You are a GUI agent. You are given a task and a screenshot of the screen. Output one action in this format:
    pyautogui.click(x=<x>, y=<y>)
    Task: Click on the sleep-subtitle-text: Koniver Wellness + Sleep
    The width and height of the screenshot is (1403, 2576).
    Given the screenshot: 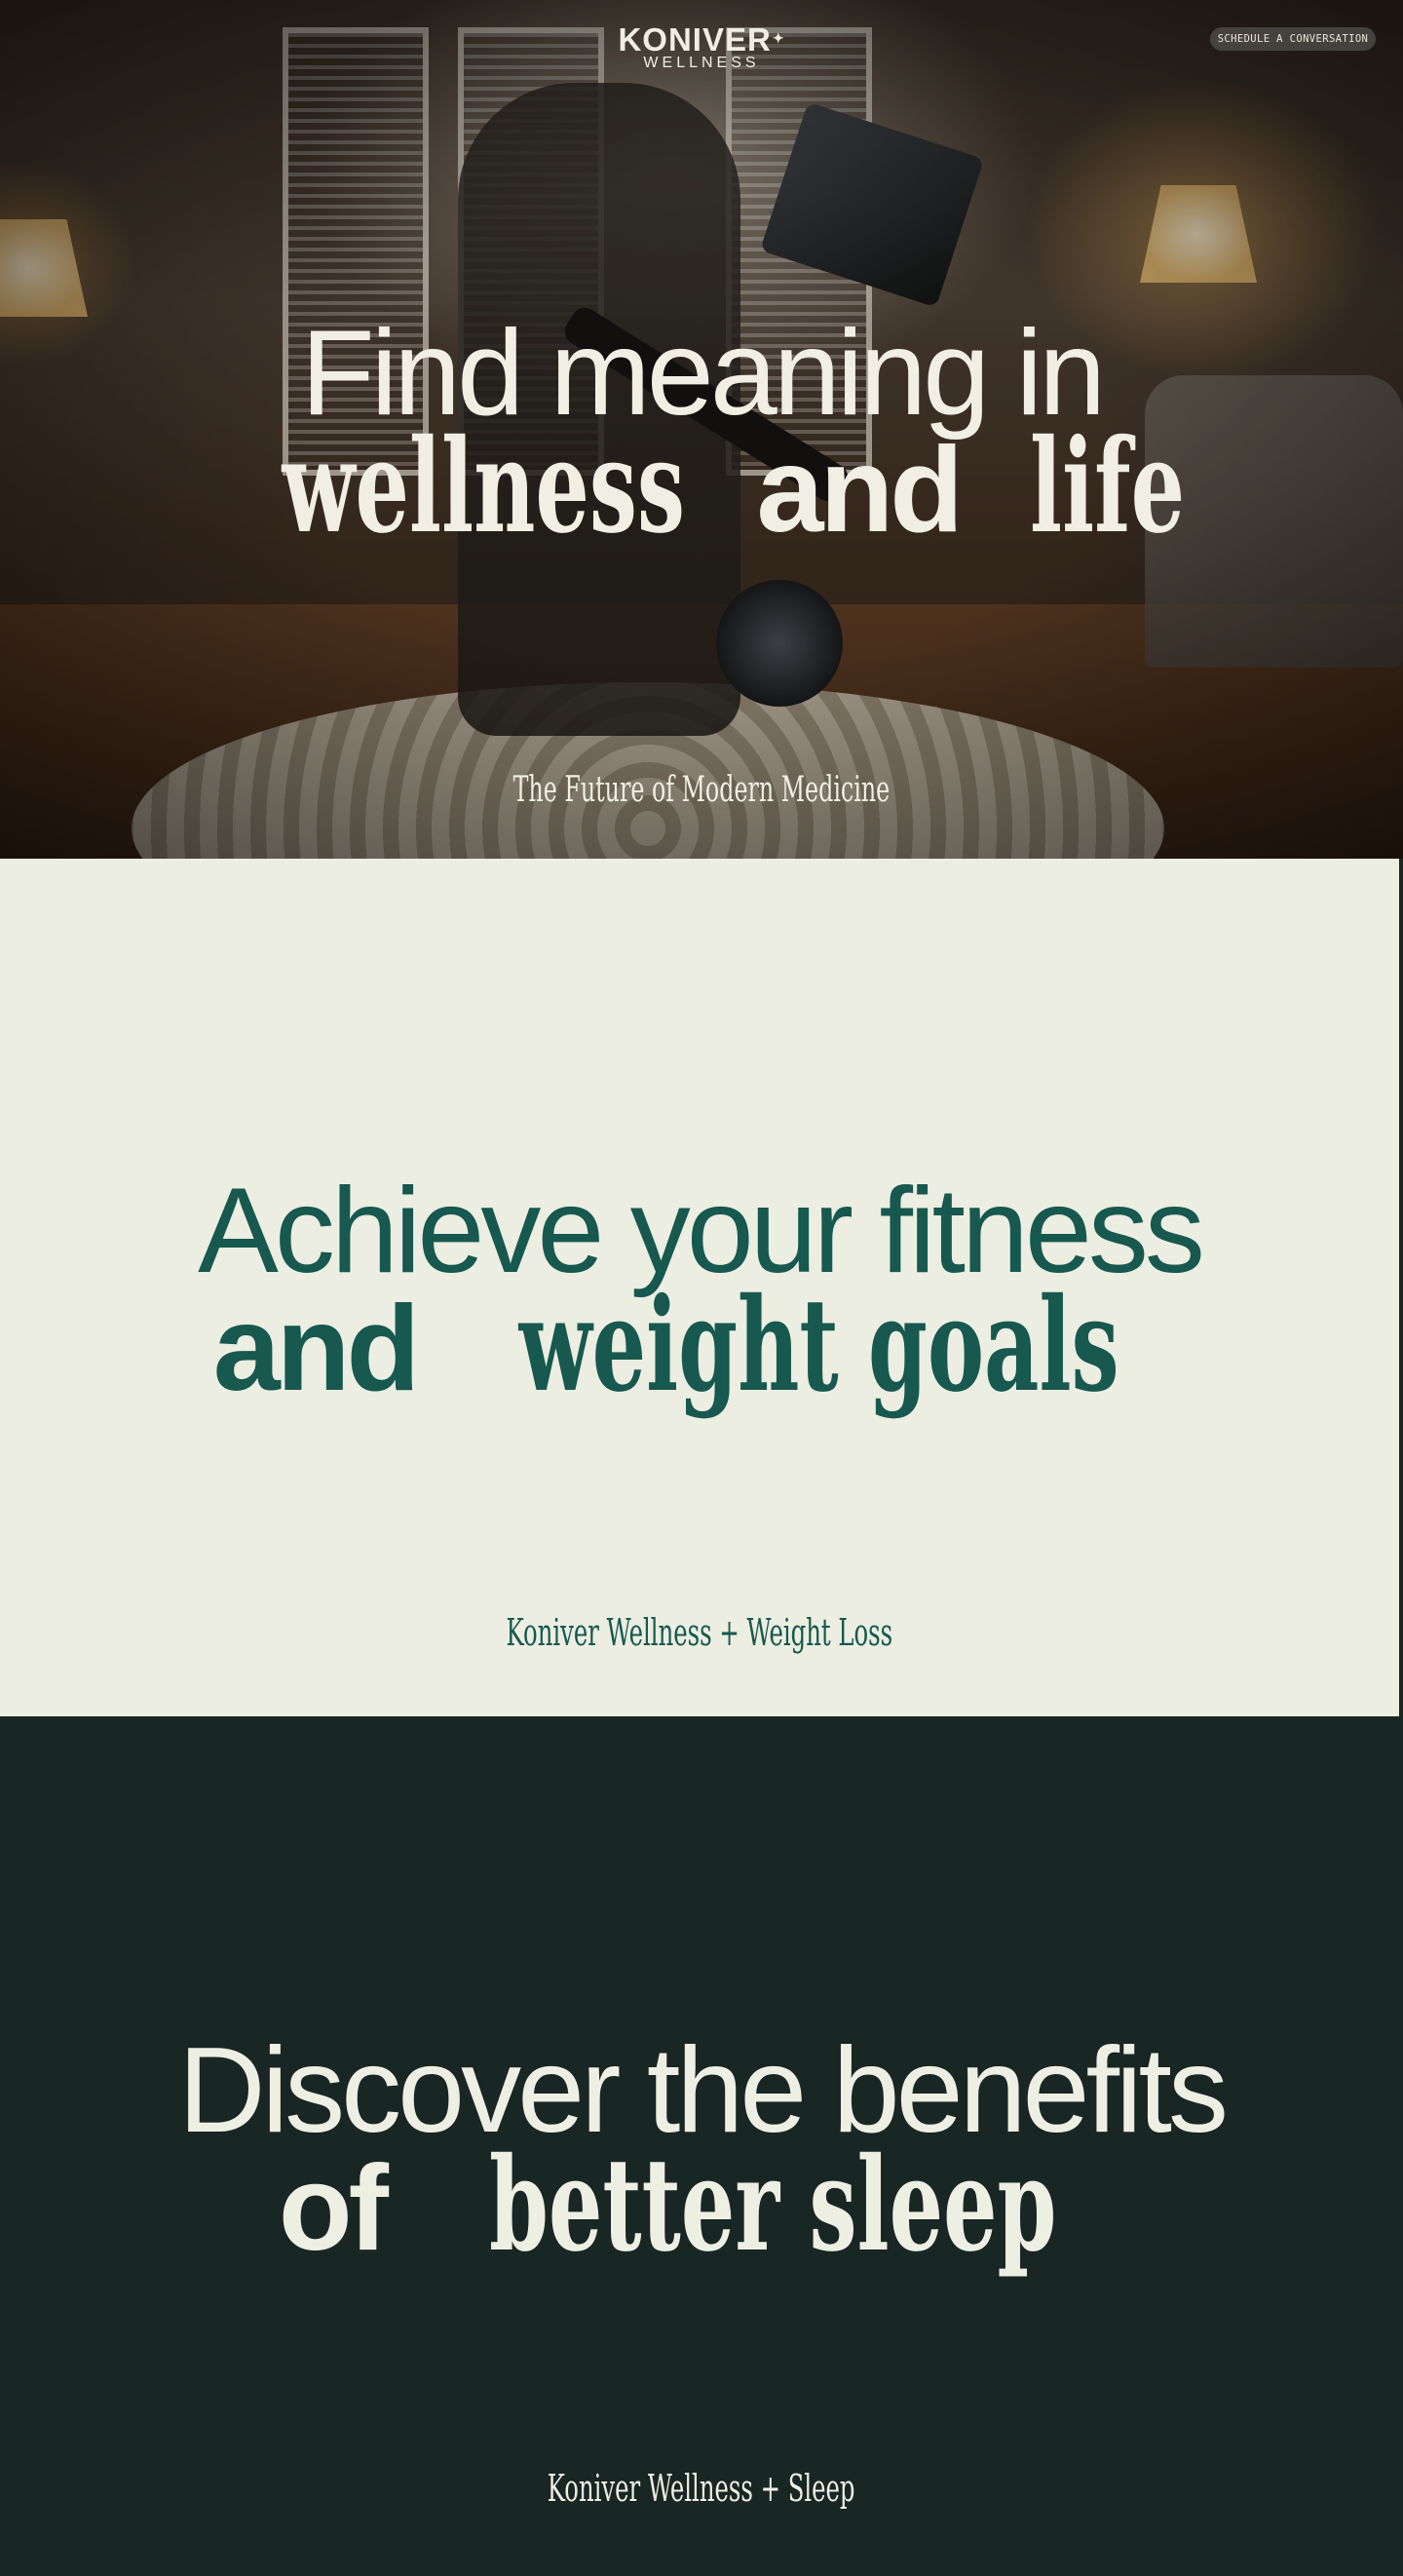 What is the action you would take?
    pyautogui.click(x=701, y=2488)
    